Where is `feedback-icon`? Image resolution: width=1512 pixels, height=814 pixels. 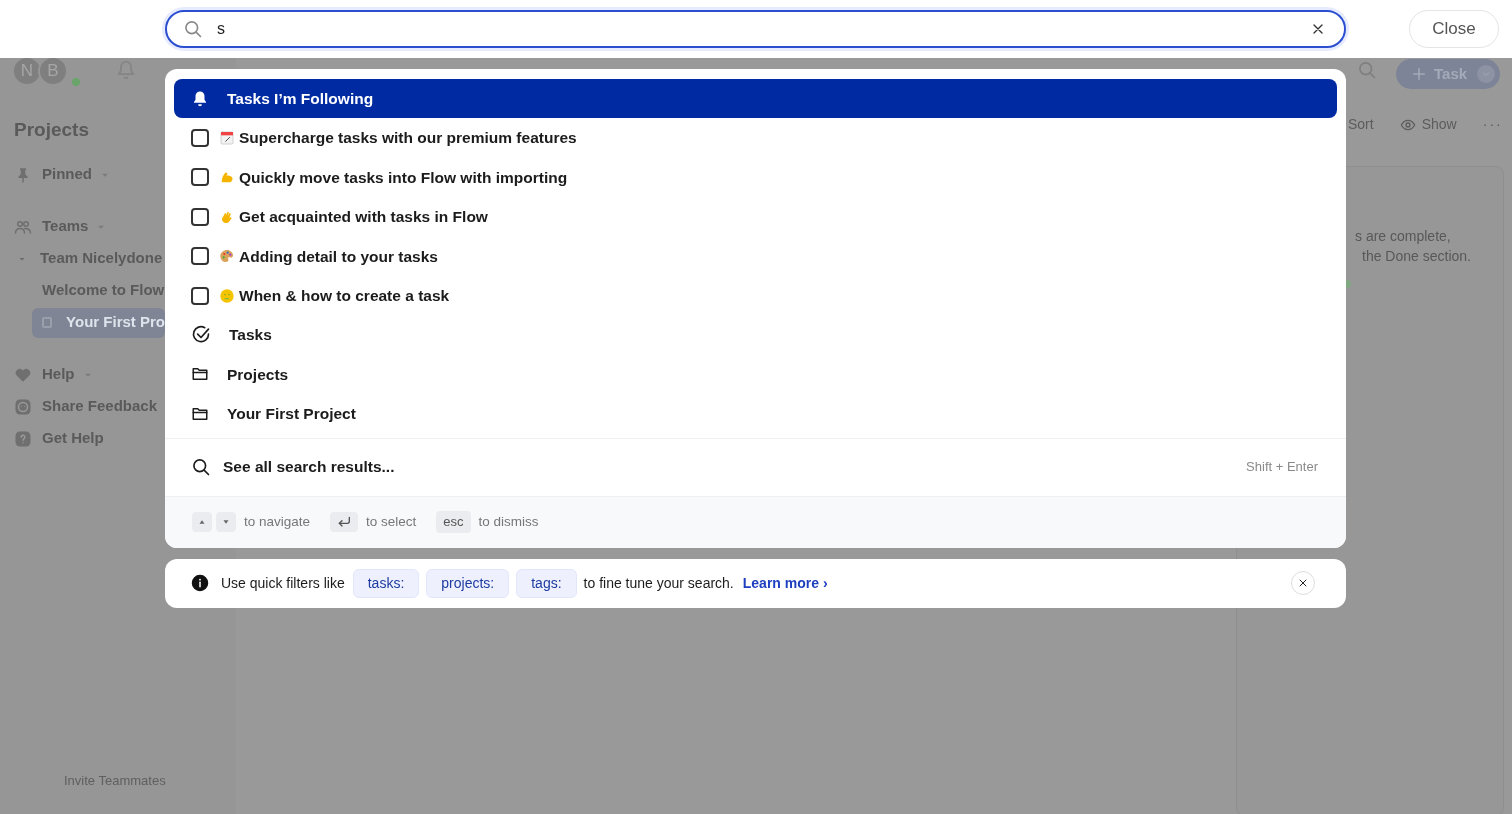 feedback-icon is located at coordinates (23, 406).